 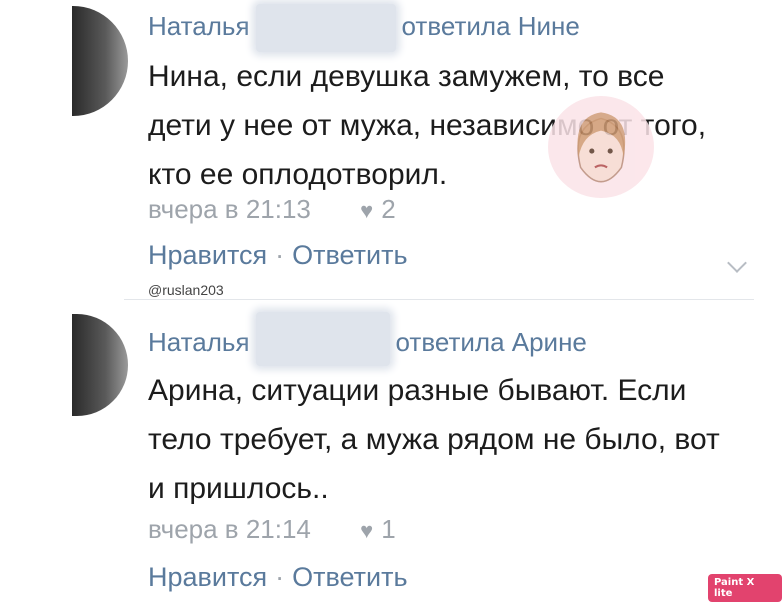 What do you see at coordinates (378, 209) in the screenshot?
I see `likes-count-group: ♥ 2` at bounding box center [378, 209].